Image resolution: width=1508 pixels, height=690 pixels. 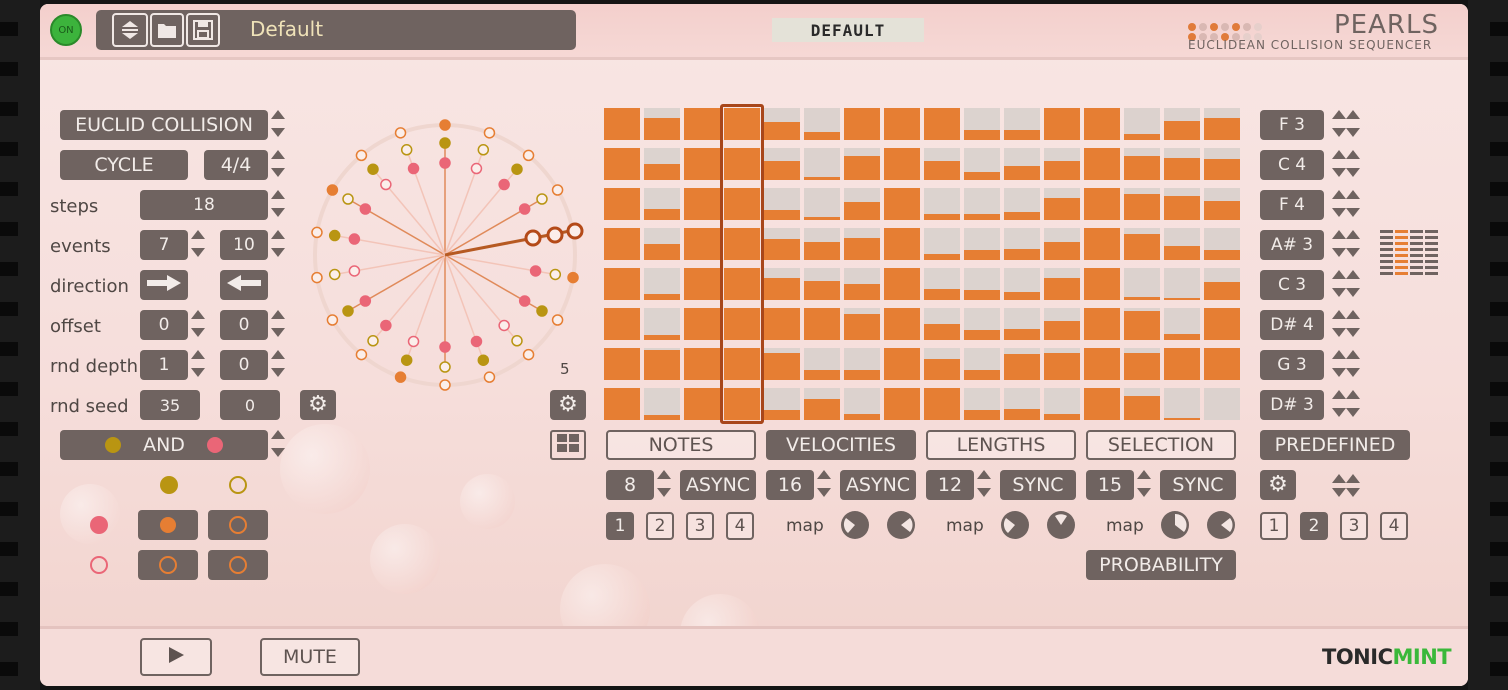 I want to click on predefined-page-3: 3, so click(x=1354, y=526).